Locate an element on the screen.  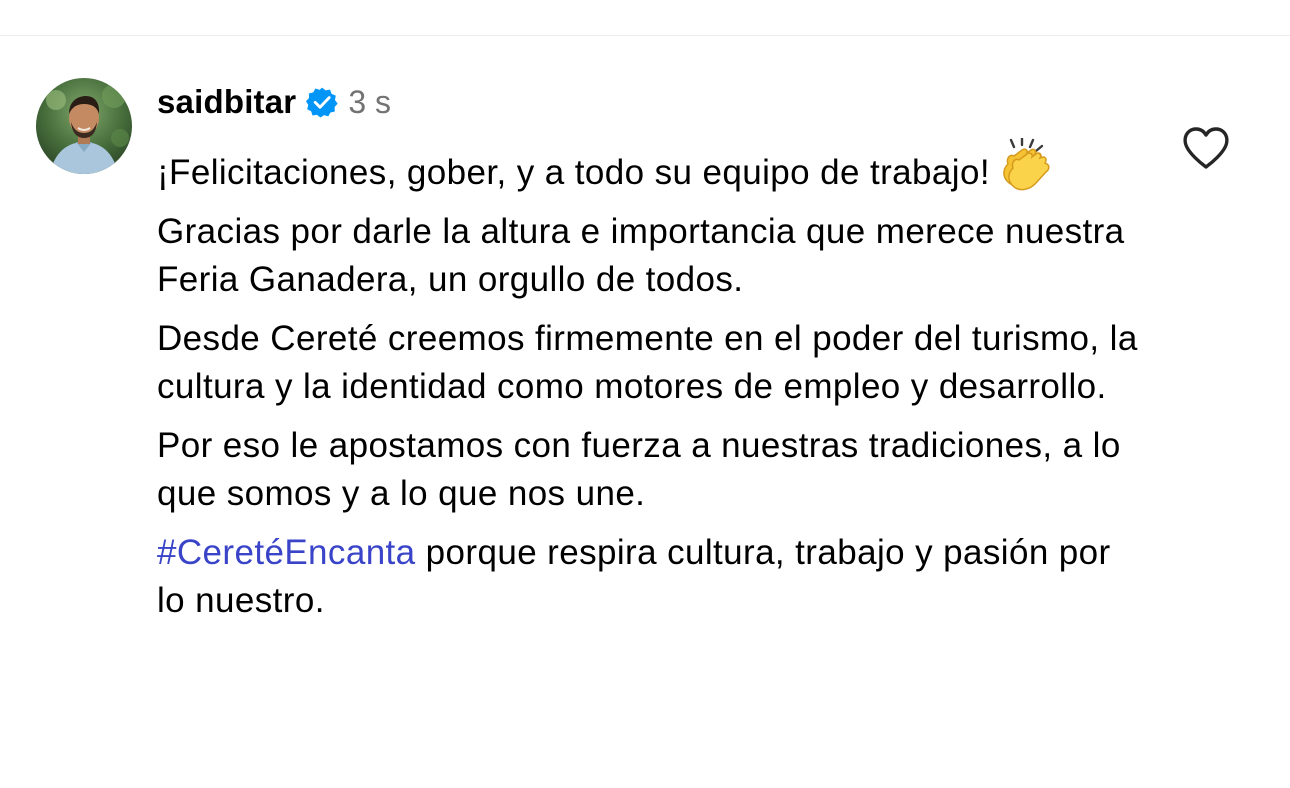
like-button is located at coordinates (1206, 148).